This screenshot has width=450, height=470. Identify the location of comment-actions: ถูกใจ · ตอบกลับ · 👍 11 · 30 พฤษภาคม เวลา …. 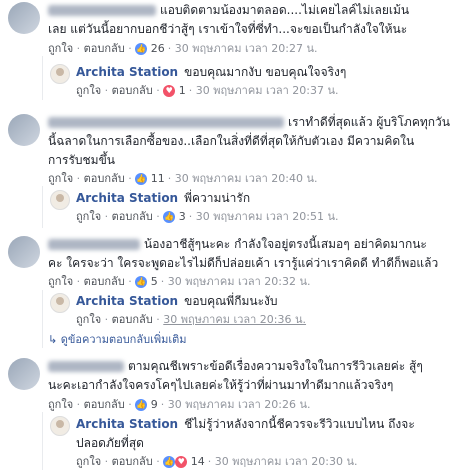
(183, 178).